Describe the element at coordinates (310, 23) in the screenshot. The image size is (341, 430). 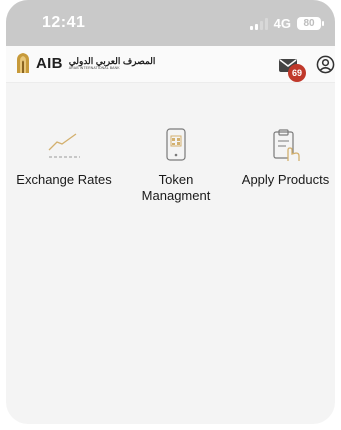
I see `battery-icon: 80` at that location.